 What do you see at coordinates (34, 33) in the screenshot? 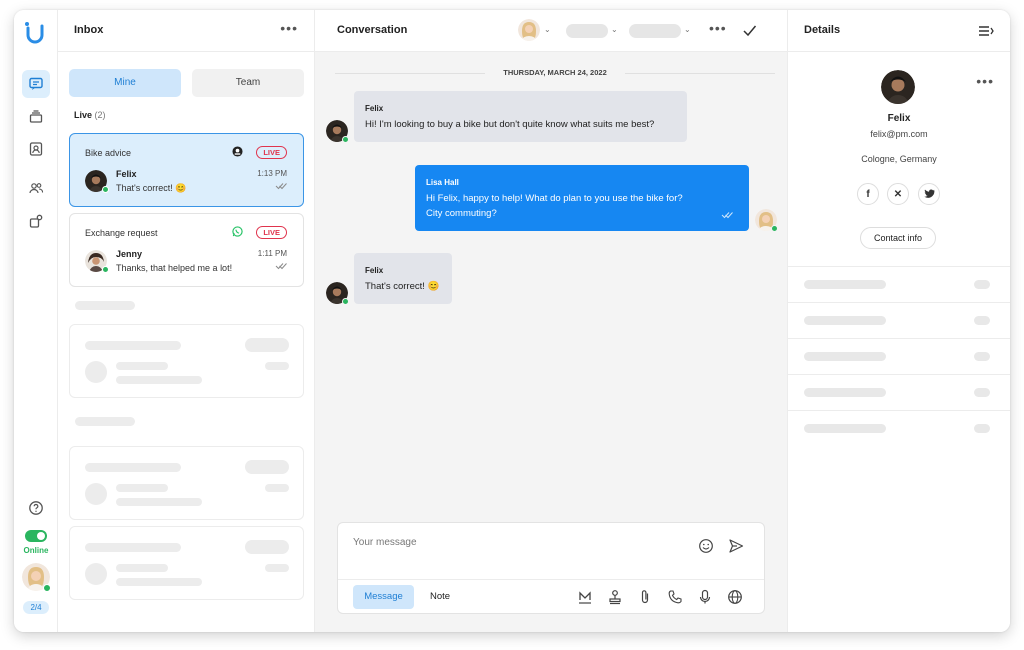
I see `app-logo` at bounding box center [34, 33].